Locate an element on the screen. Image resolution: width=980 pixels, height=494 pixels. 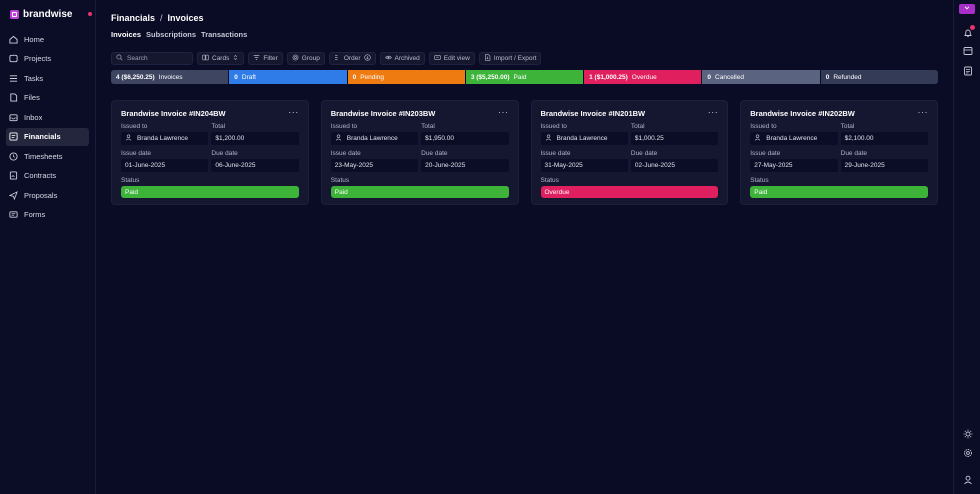
due-date-value: 20-June-2025 is located at coordinates (465, 165).